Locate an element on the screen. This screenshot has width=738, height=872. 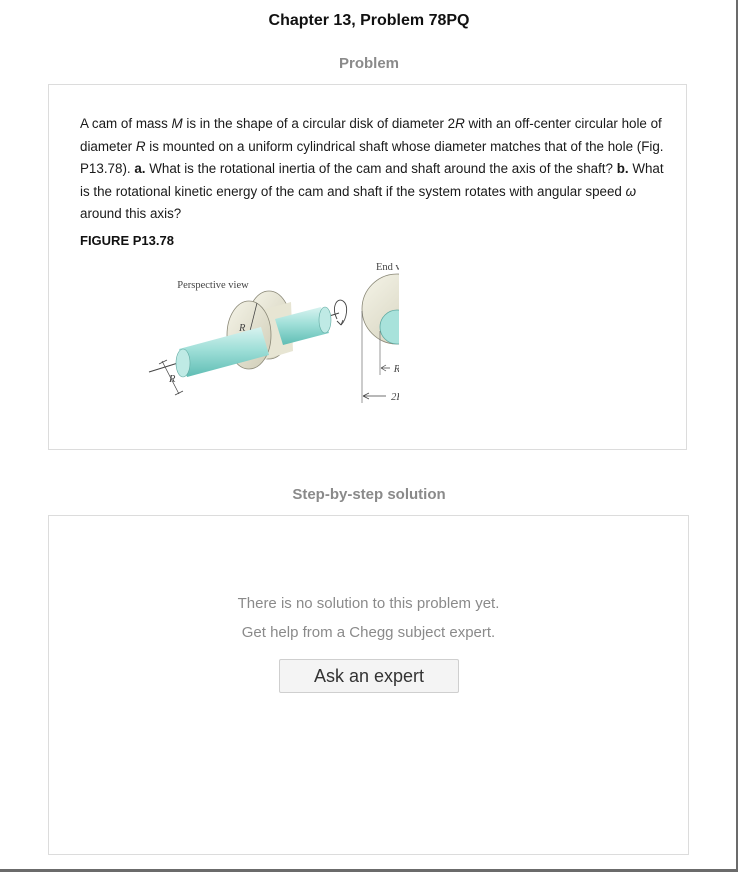
page-title: Chapter 13, Problem 78PQ is located at coordinates (369, 20).